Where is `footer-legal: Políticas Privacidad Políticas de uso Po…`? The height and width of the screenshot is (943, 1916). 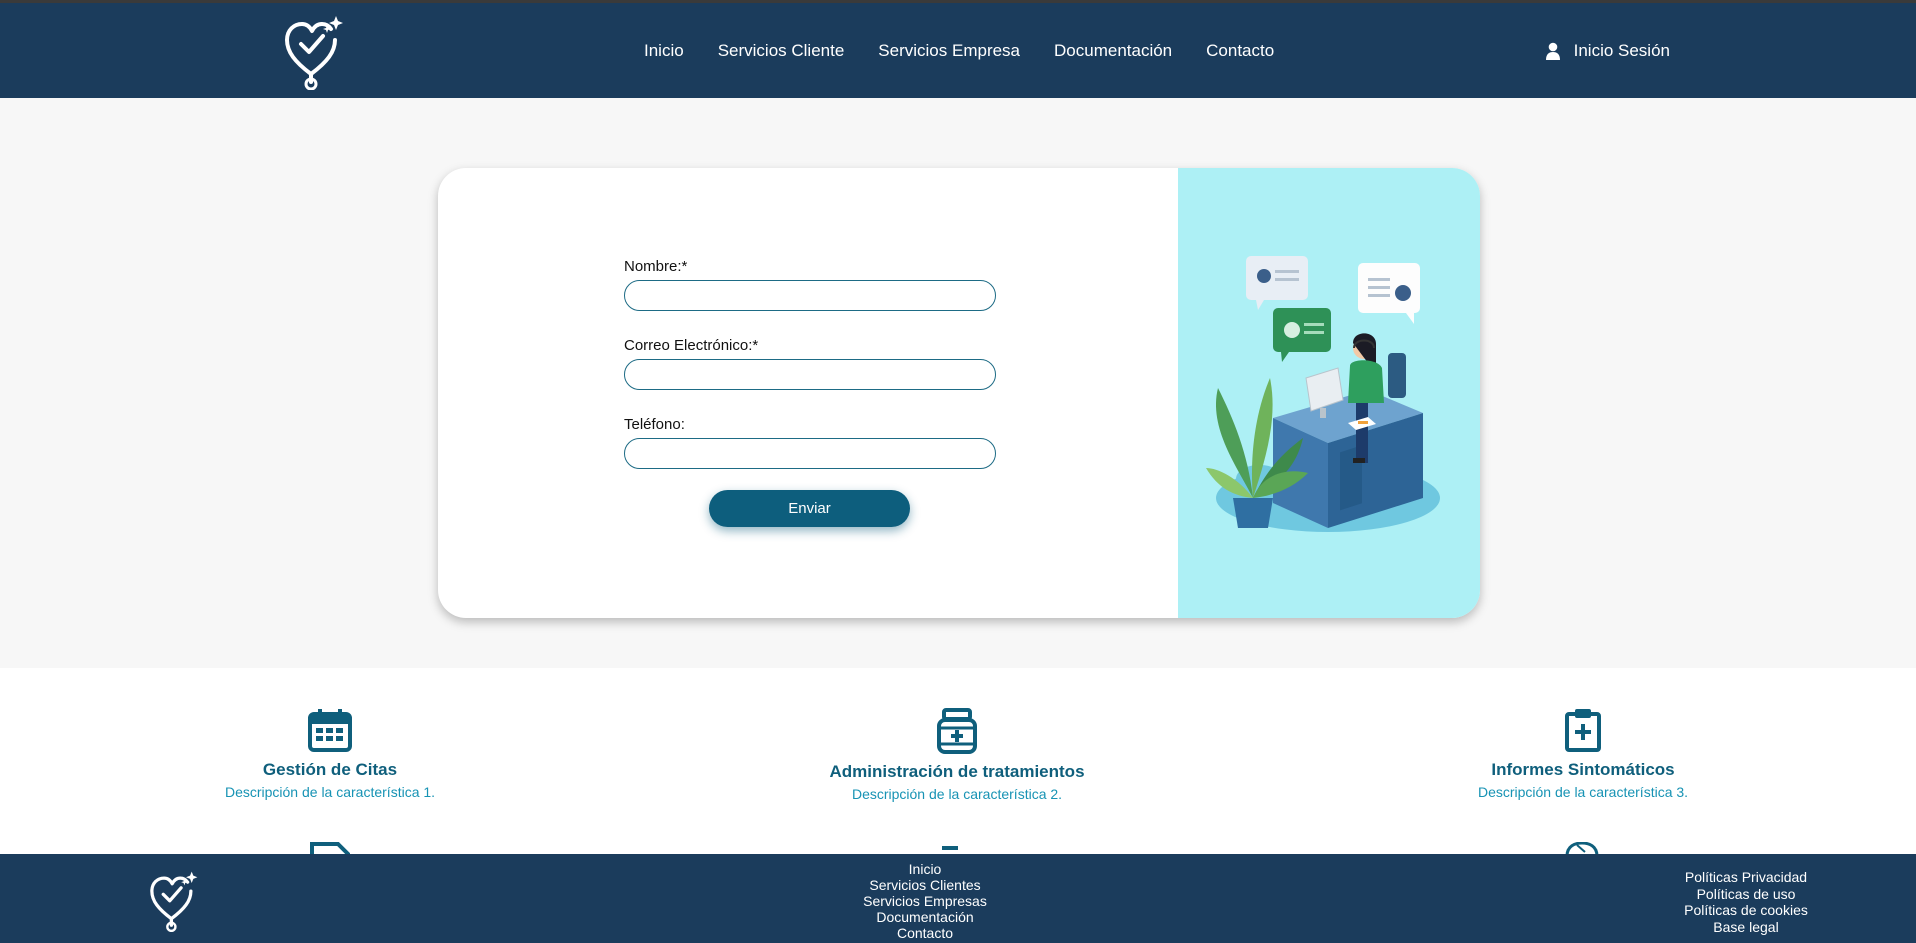
footer-legal: Políticas Privacidad Políticas de uso Po… is located at coordinates (1746, 902).